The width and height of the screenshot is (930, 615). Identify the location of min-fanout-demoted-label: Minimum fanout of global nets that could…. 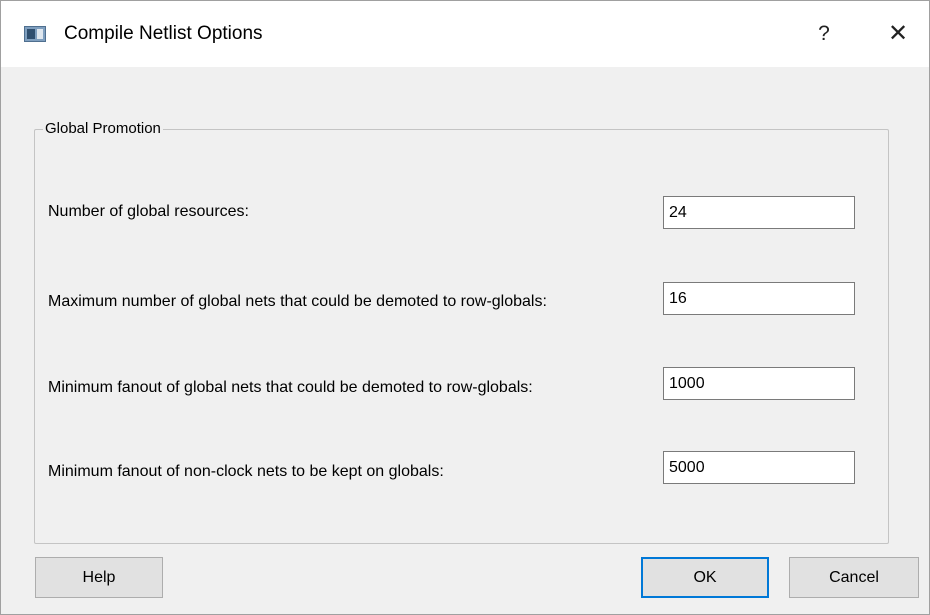
(290, 387).